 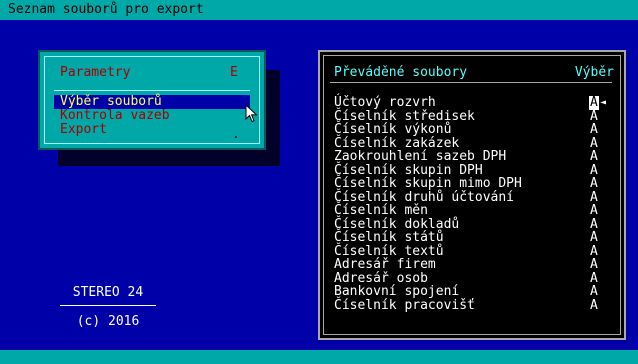 What do you see at coordinates (385, 264) in the screenshot?
I see `file-name: Adresář firem` at bounding box center [385, 264].